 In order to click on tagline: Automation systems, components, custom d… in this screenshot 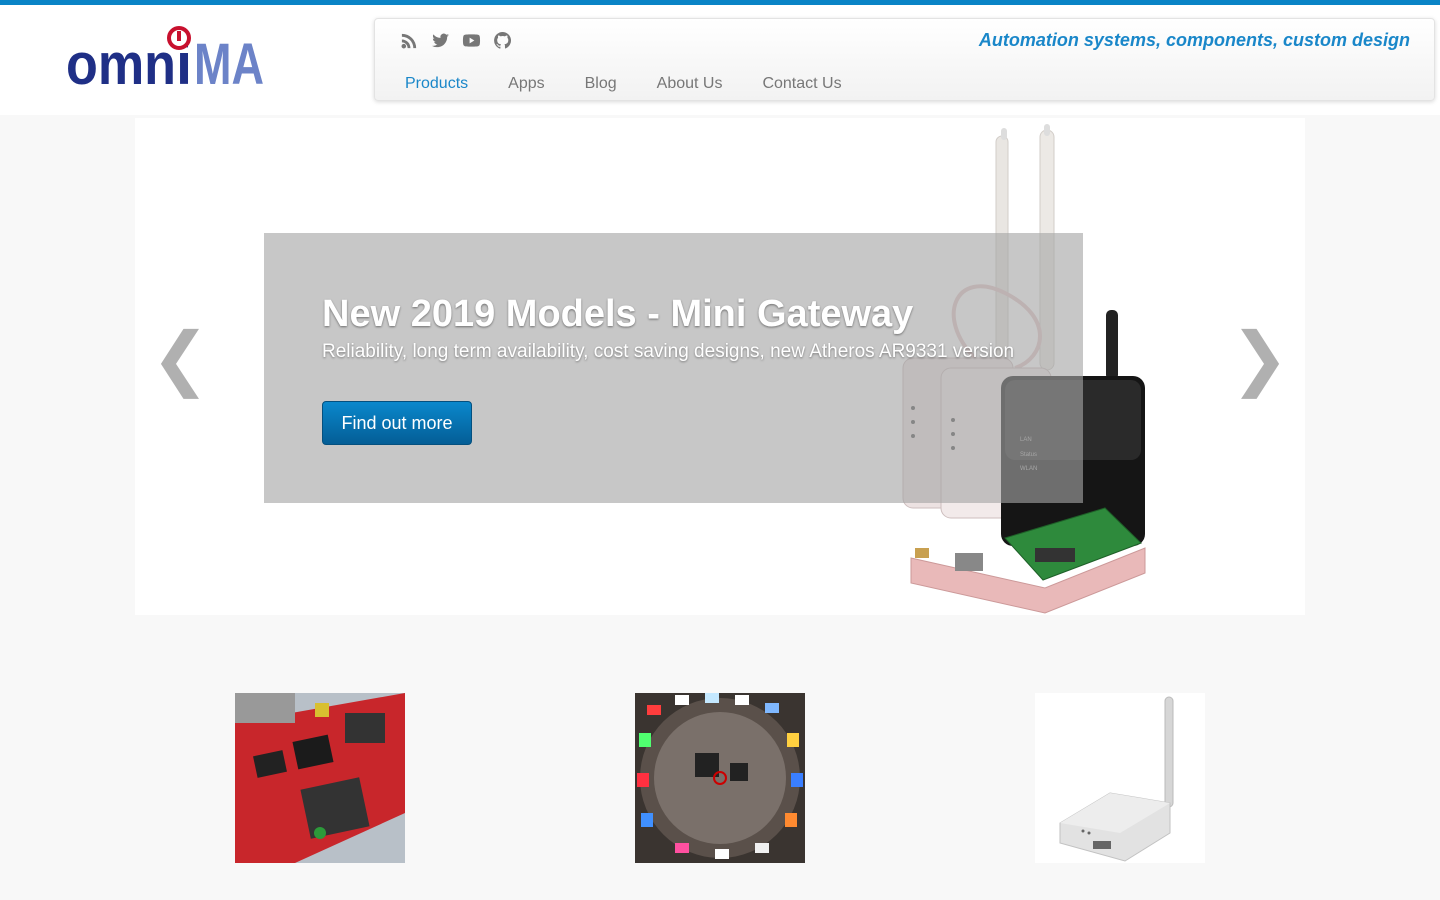, I will do `click(1194, 40)`.